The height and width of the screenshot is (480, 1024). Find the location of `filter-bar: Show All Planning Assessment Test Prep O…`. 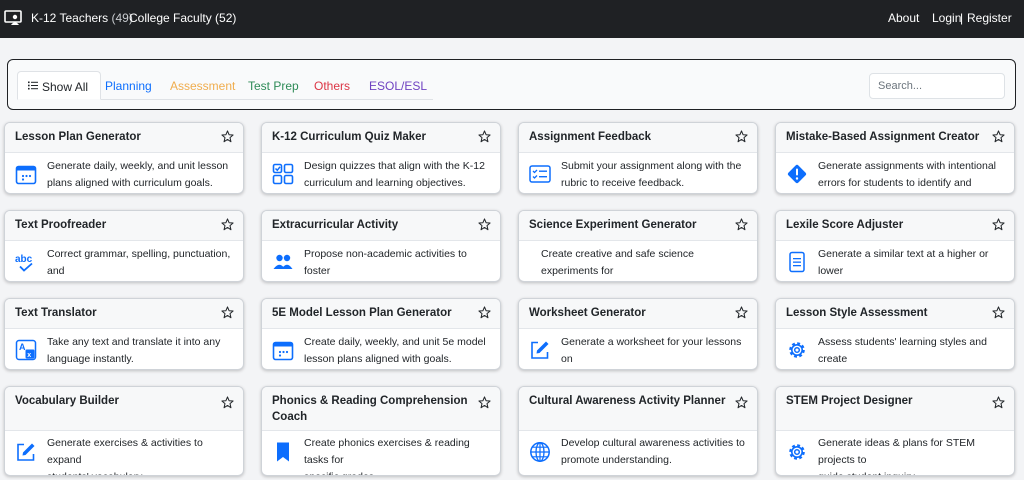

filter-bar: Show All Planning Assessment Test Prep O… is located at coordinates (511, 84).